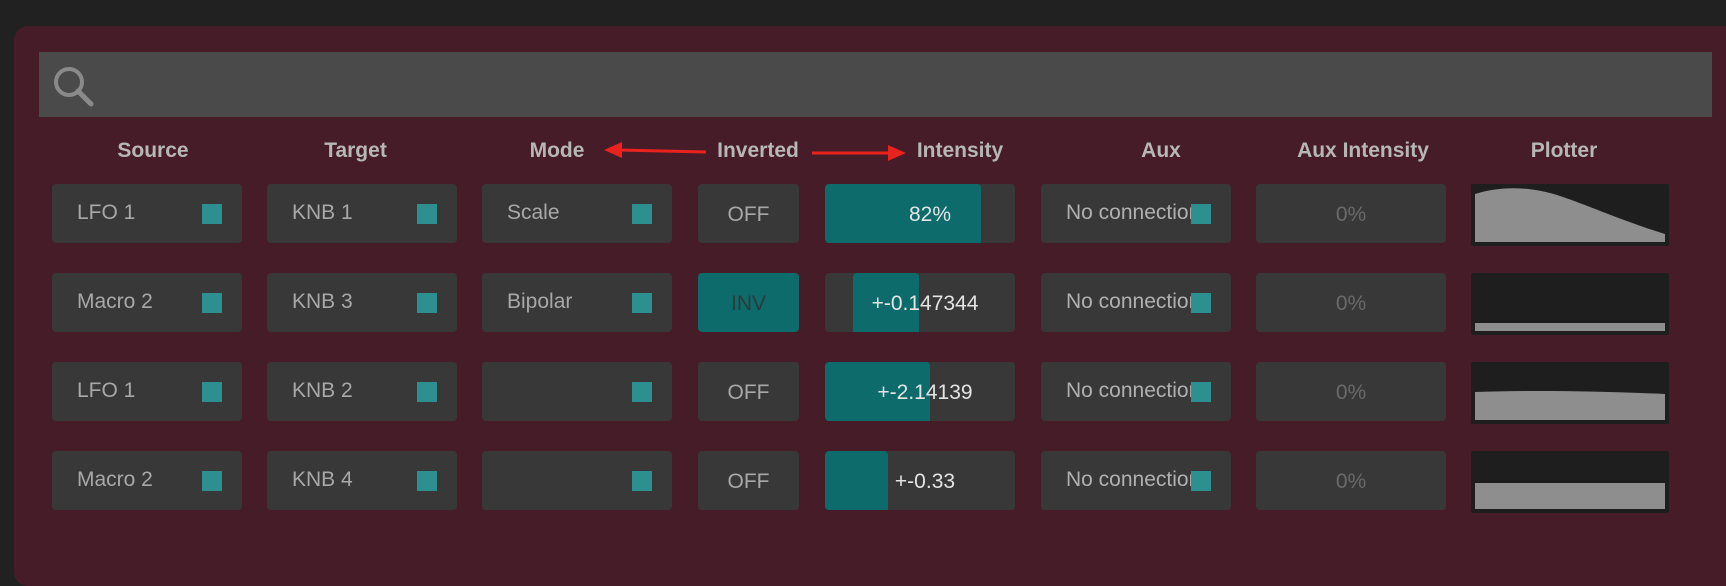  Describe the element at coordinates (362, 391) in the screenshot. I see `target-dropdown: KNB 2` at that location.